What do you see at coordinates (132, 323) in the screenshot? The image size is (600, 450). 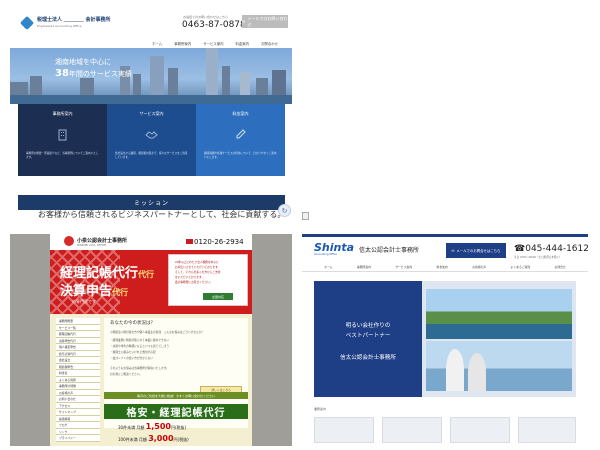 I see `main-heading: あなたの今の状況は？` at bounding box center [132, 323].